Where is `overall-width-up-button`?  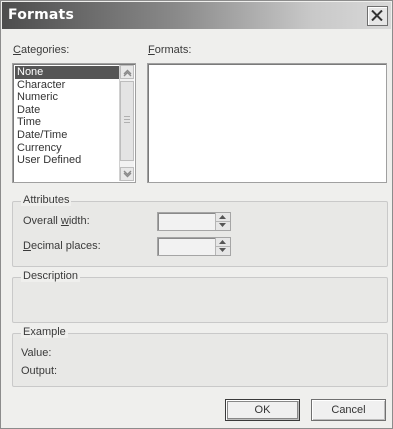
overall-width-up-button is located at coordinates (223, 217).